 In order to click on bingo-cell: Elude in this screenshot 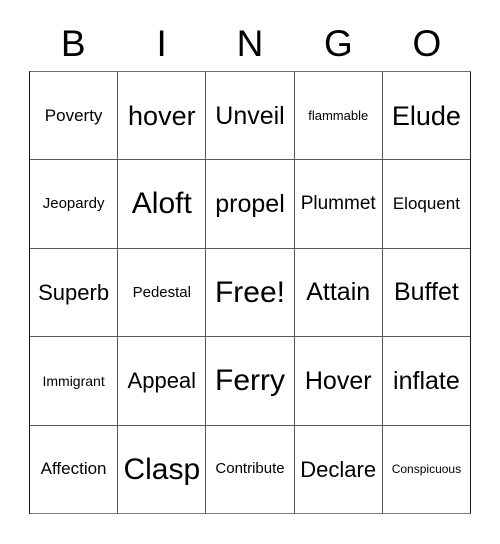, I will do `click(427, 116)`.